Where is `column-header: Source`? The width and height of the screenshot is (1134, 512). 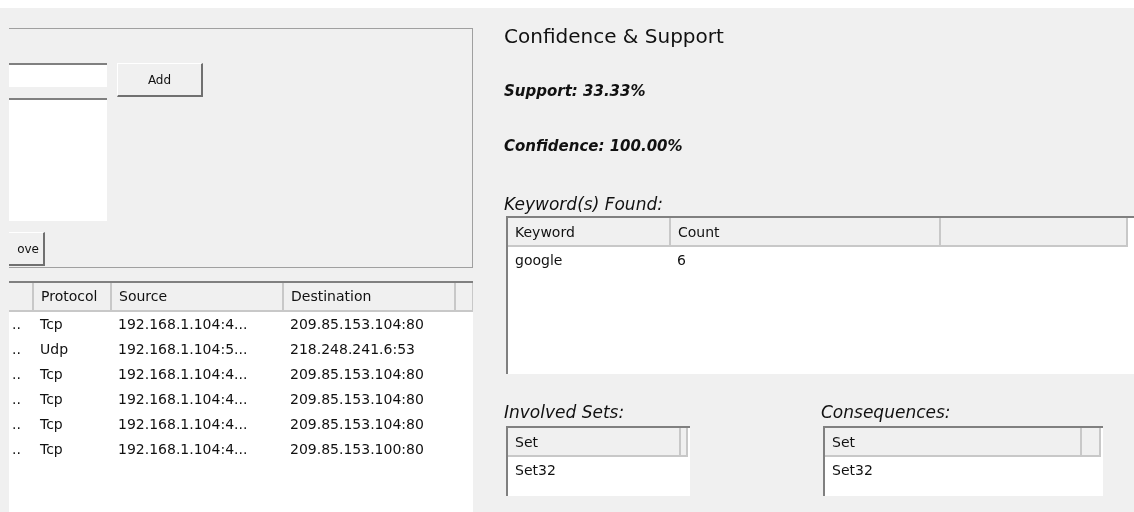
column-header: Source is located at coordinates (197, 297).